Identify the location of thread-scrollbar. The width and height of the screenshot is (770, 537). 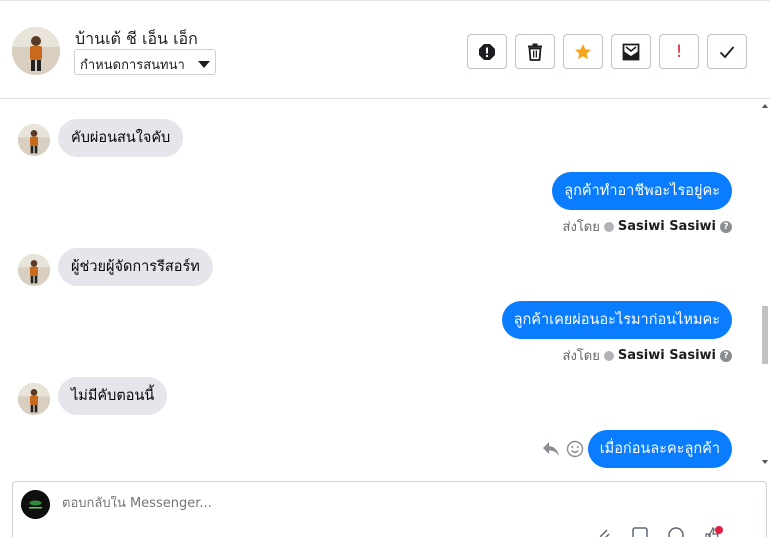
(765, 286).